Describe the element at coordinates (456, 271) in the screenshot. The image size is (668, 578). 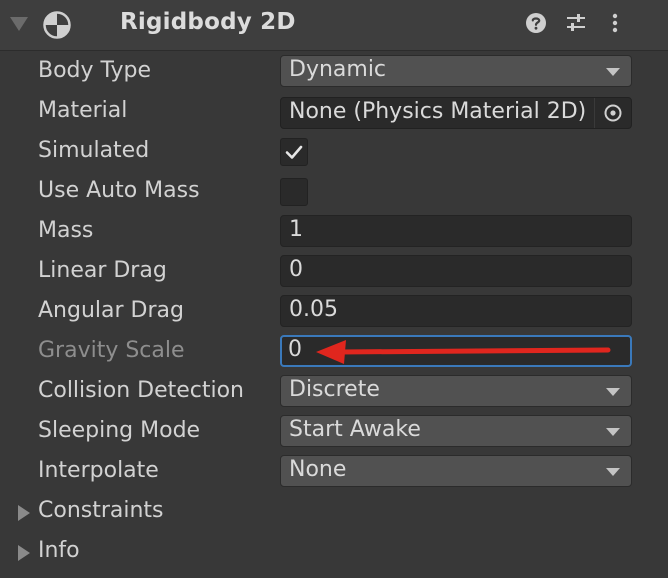
I see `linear-drag-field: 0` at that location.